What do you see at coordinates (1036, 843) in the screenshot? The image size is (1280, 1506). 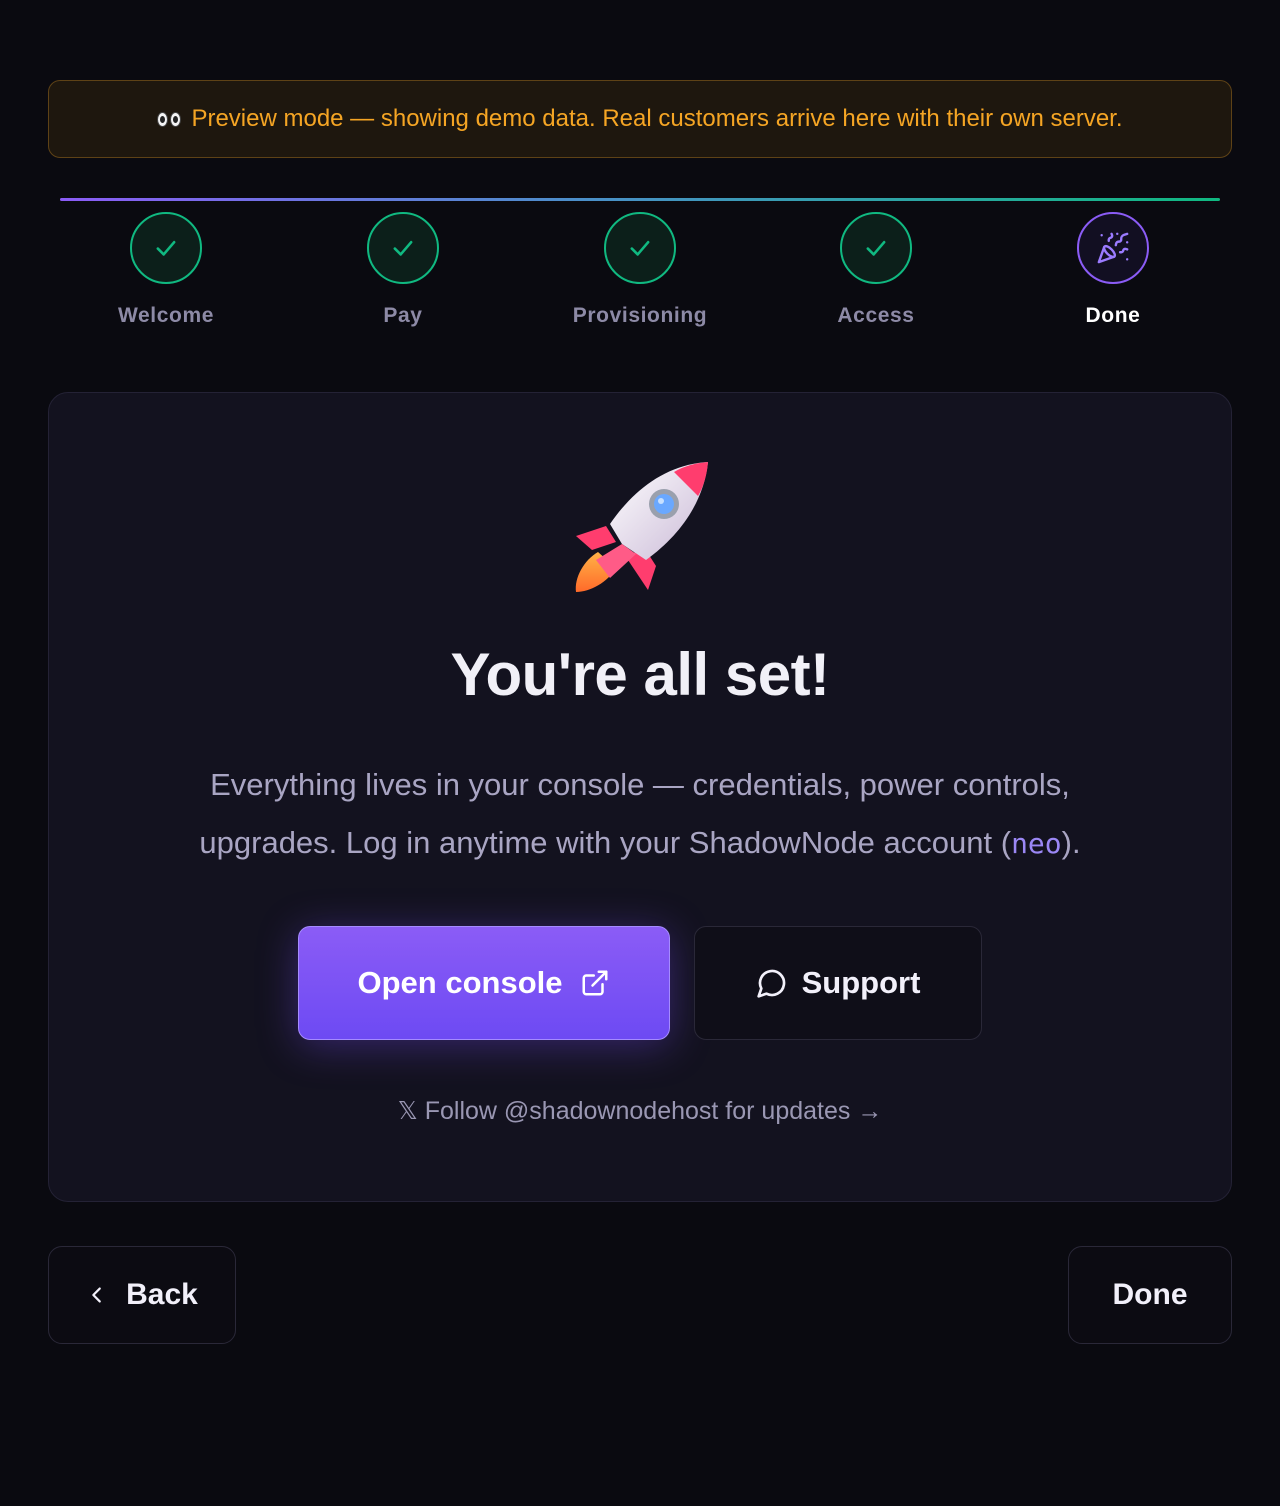 I see `account-username: neo` at bounding box center [1036, 843].